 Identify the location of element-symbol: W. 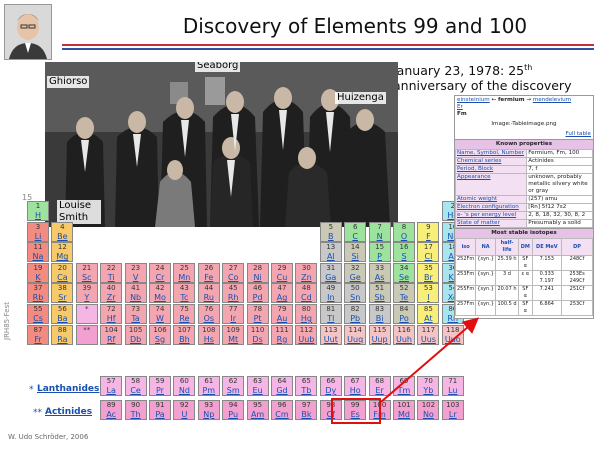
(160, 318).